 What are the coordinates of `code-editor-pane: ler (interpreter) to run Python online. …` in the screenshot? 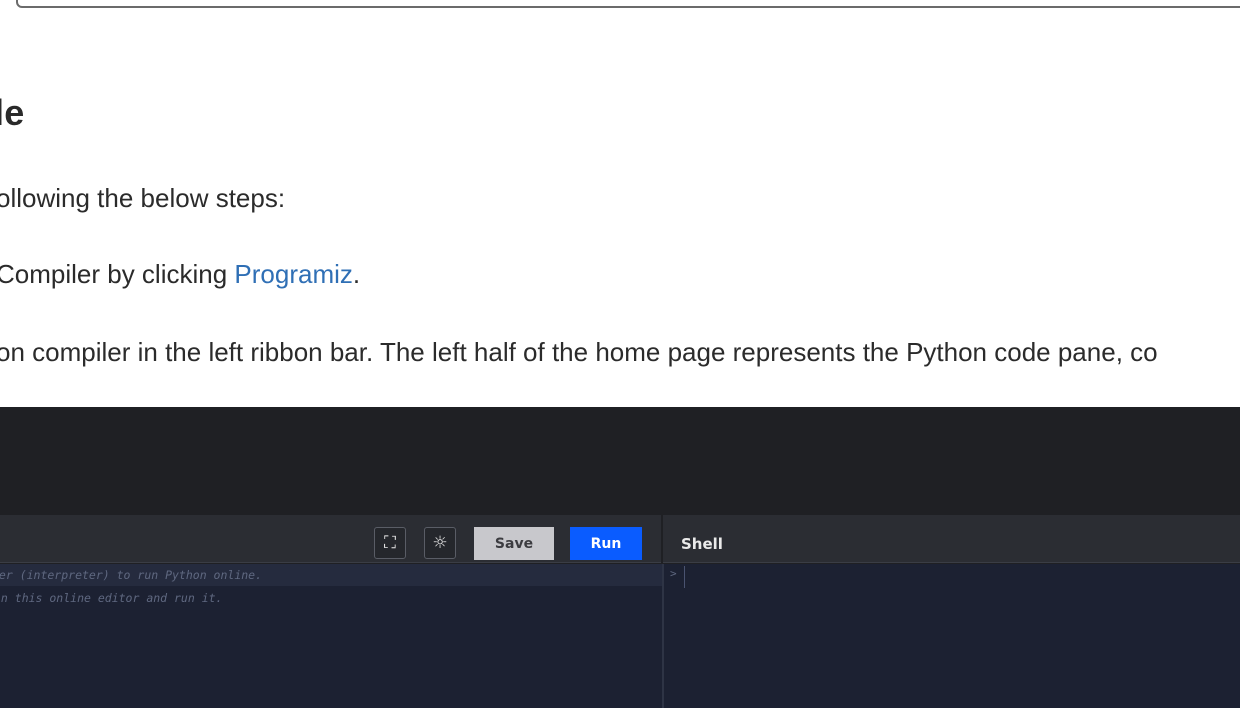 It's located at (331, 636).